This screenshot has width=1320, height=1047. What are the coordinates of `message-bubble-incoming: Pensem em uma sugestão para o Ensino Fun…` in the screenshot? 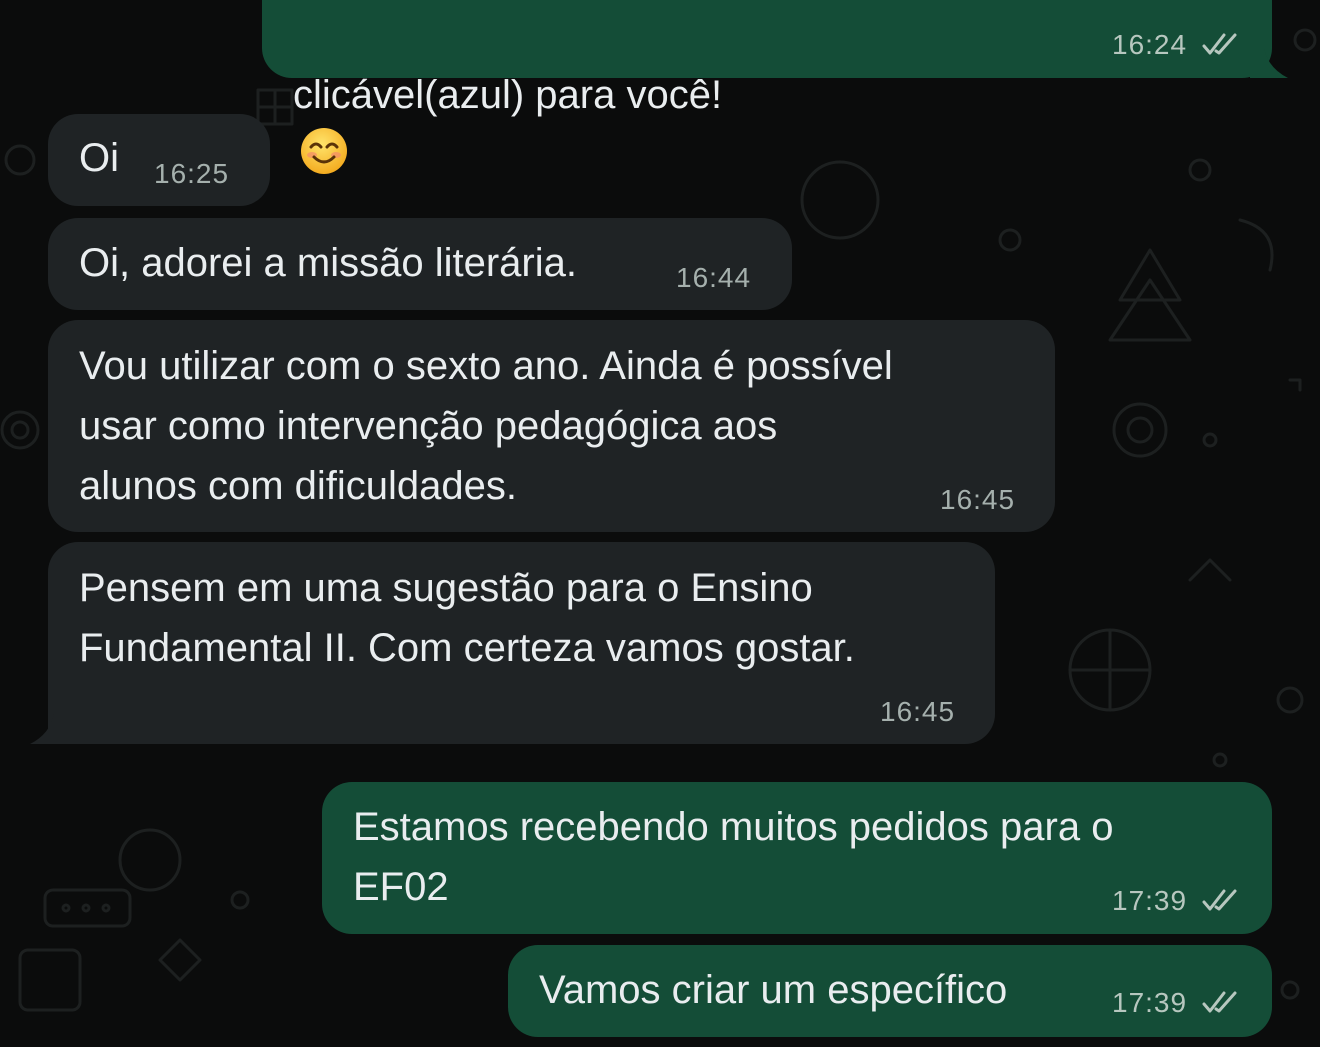 It's located at (521, 643).